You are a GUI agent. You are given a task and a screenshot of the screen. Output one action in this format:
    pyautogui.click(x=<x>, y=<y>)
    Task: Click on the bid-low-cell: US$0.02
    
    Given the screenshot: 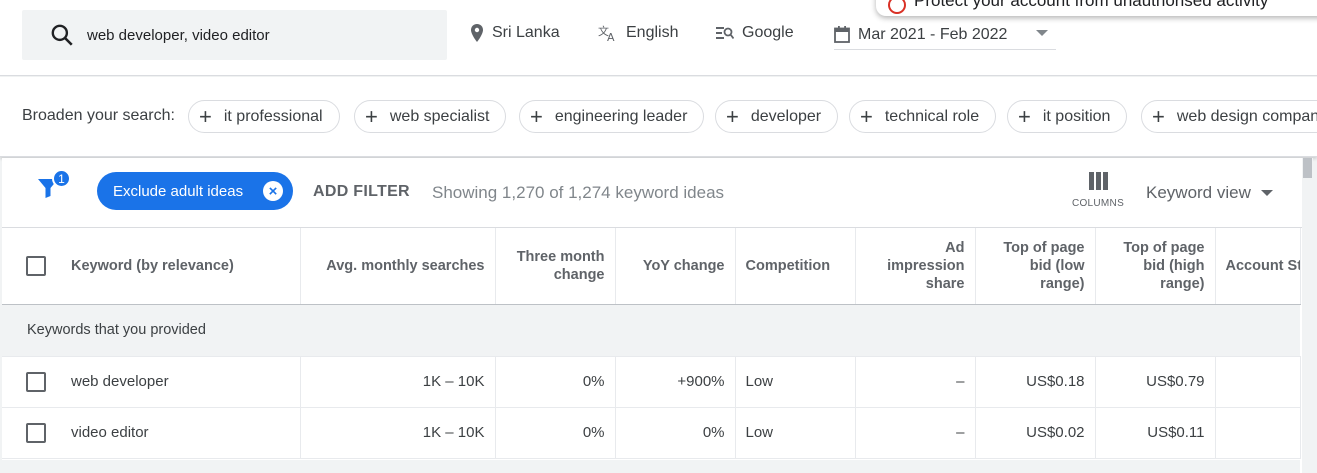 What is the action you would take?
    pyautogui.click(x=1035, y=433)
    